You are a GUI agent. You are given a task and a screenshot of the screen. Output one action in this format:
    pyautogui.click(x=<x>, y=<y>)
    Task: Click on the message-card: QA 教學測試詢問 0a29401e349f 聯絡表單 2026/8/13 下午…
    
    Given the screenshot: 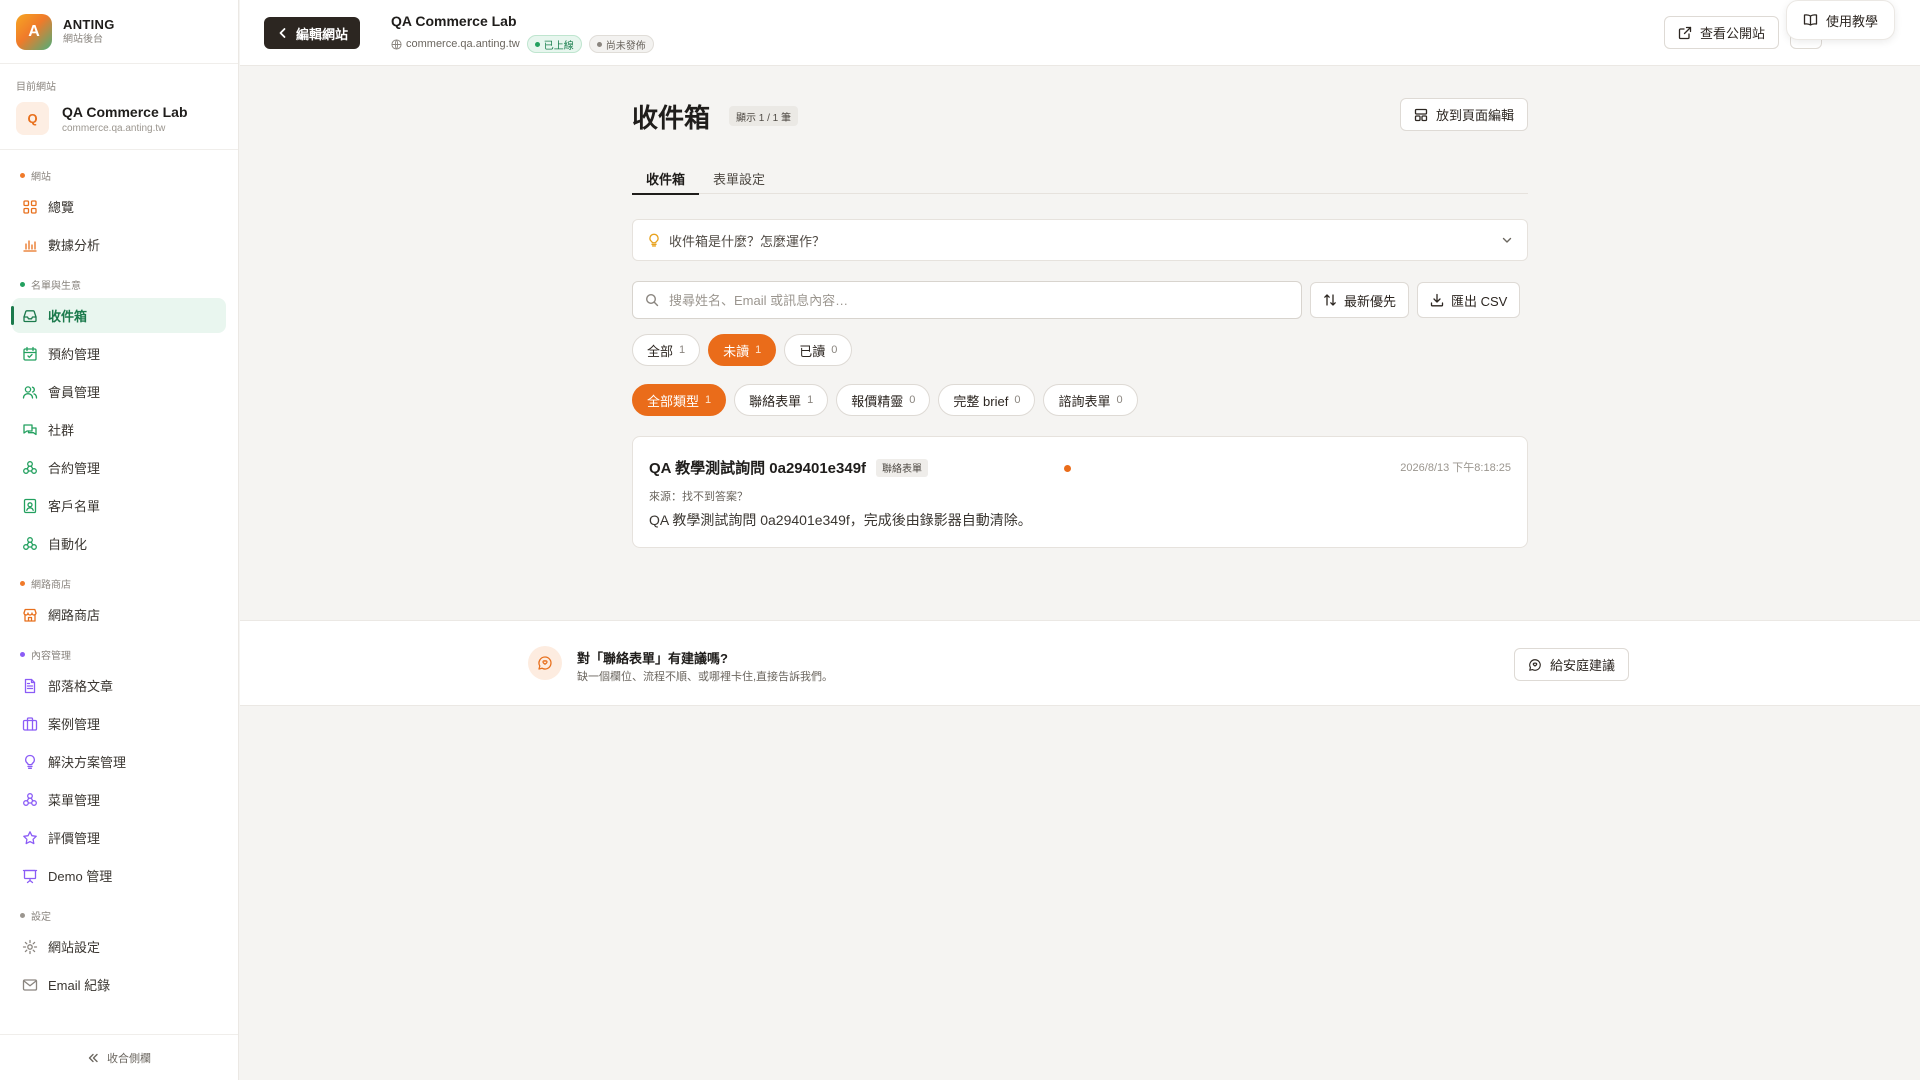 What is the action you would take?
    pyautogui.click(x=1080, y=492)
    